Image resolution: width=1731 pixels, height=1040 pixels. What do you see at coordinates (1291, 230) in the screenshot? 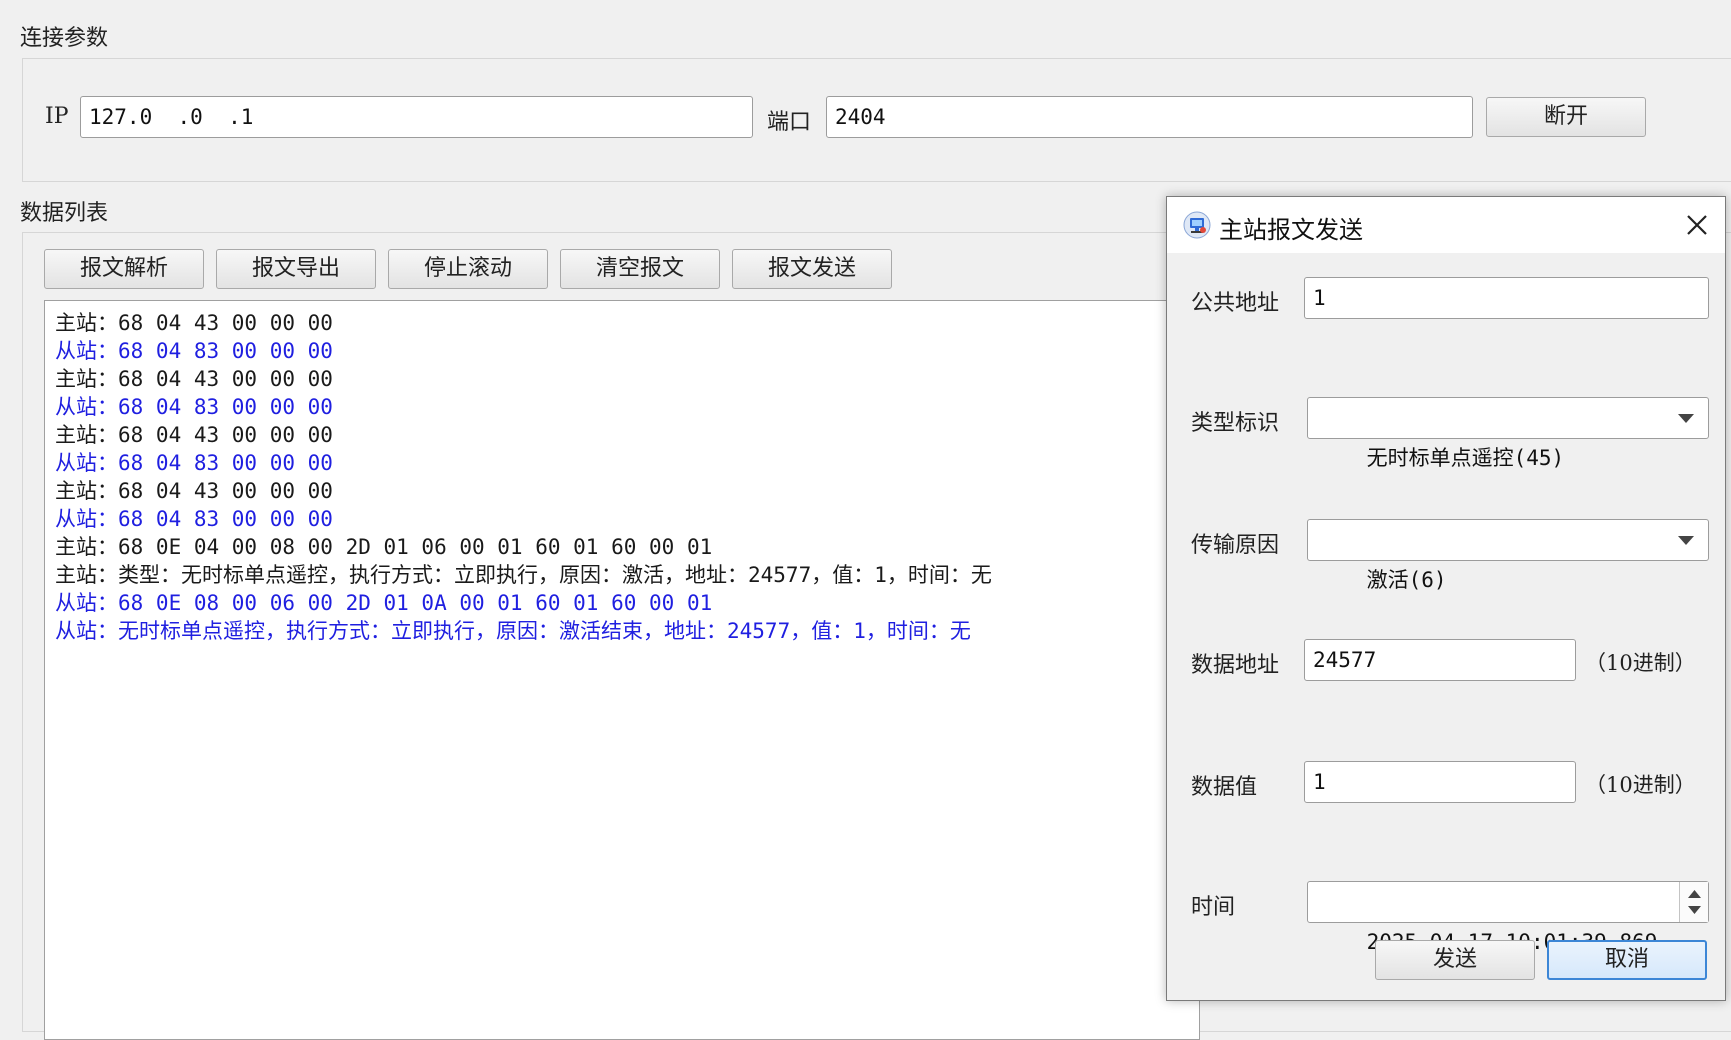
I see `dialog-title: 主站报文发送` at bounding box center [1291, 230].